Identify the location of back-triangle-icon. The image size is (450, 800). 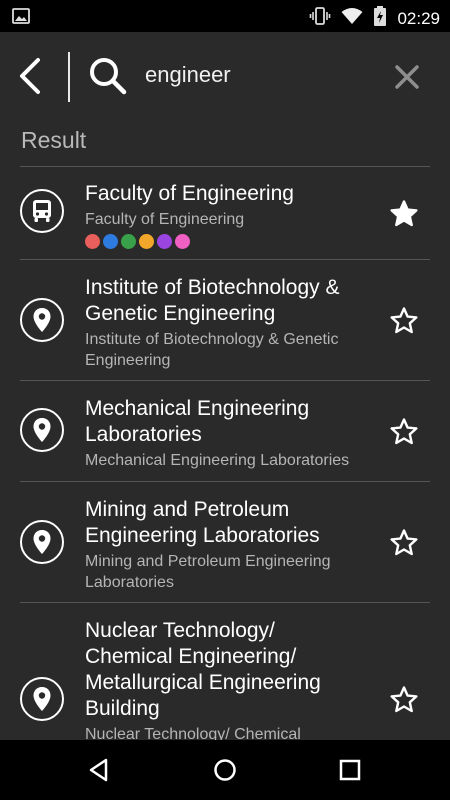
(98, 770).